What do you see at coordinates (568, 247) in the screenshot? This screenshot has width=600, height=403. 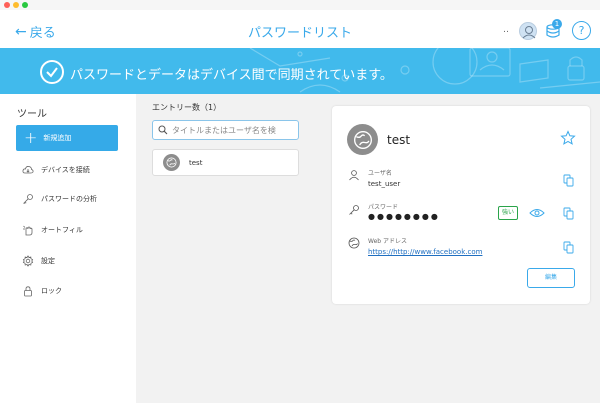 I see `copy-url-icon` at bounding box center [568, 247].